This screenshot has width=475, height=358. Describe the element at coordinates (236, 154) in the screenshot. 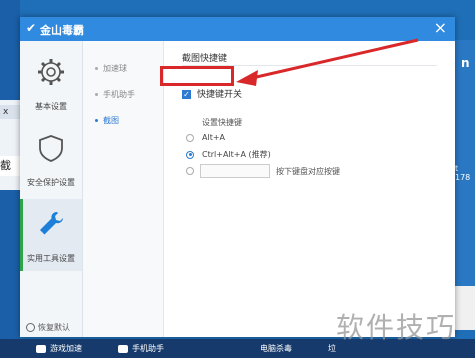

I see `radio-label: Ctrl+Alt+A (推荐)` at that location.